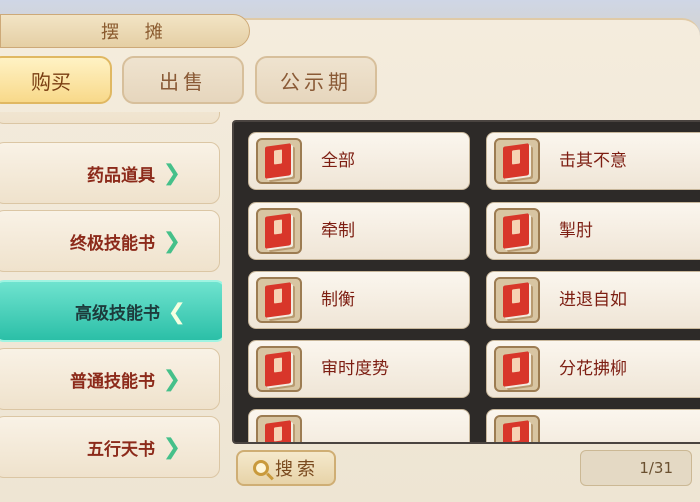  Describe the element at coordinates (121, 449) in the screenshot. I see `category-label: 五行天书` at that location.